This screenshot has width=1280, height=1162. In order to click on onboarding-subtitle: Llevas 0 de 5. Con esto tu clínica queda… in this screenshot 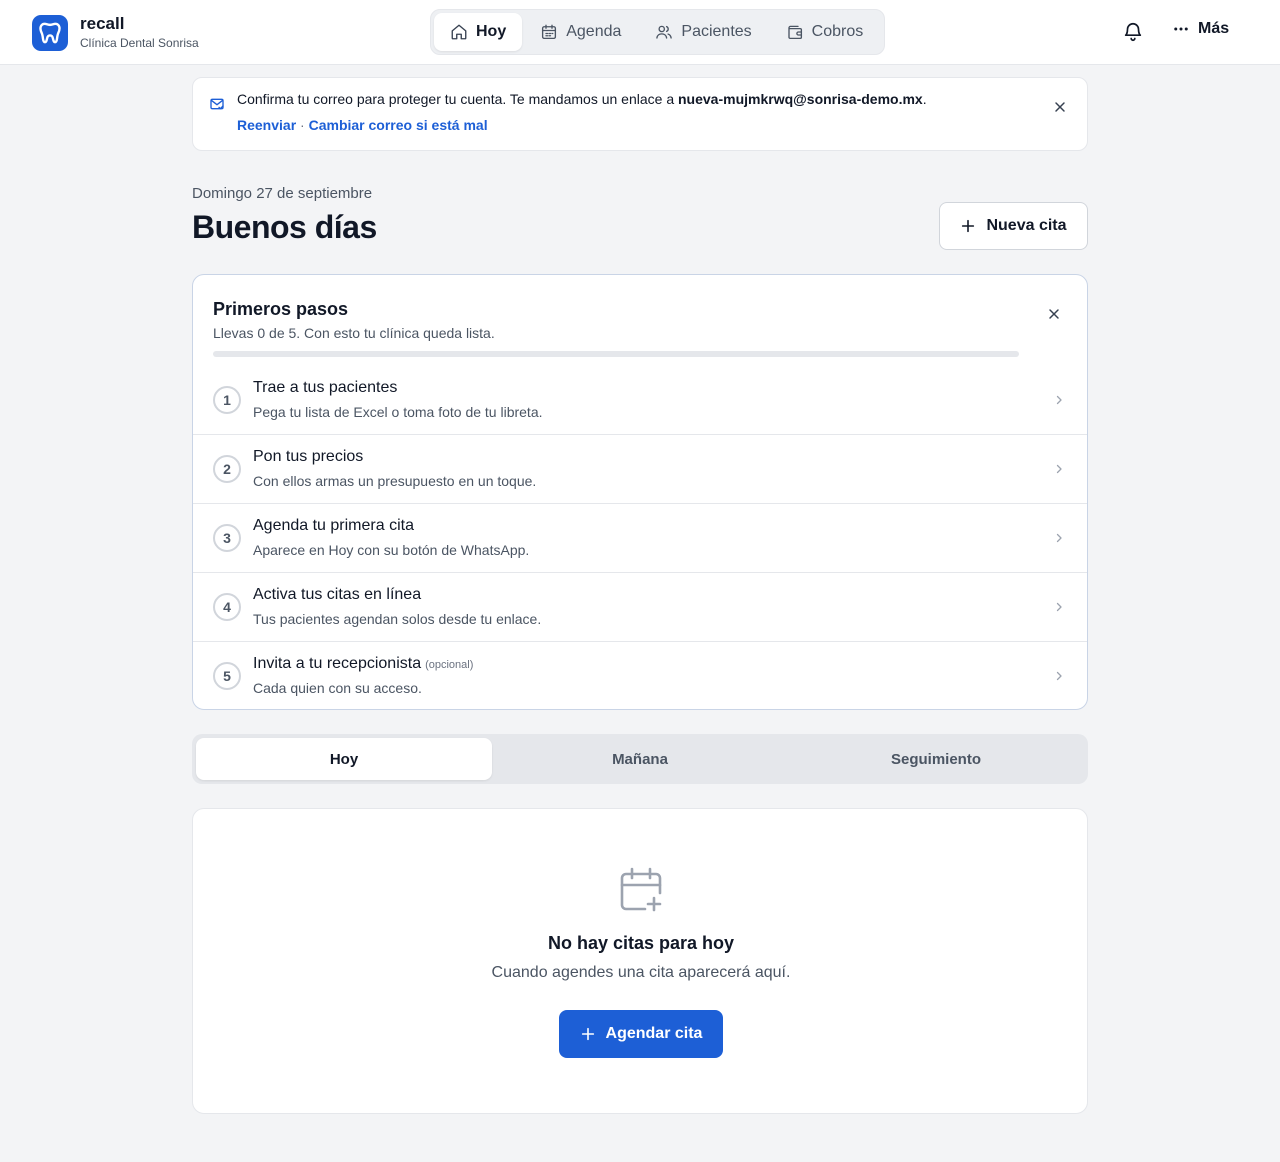, I will do `click(354, 333)`.